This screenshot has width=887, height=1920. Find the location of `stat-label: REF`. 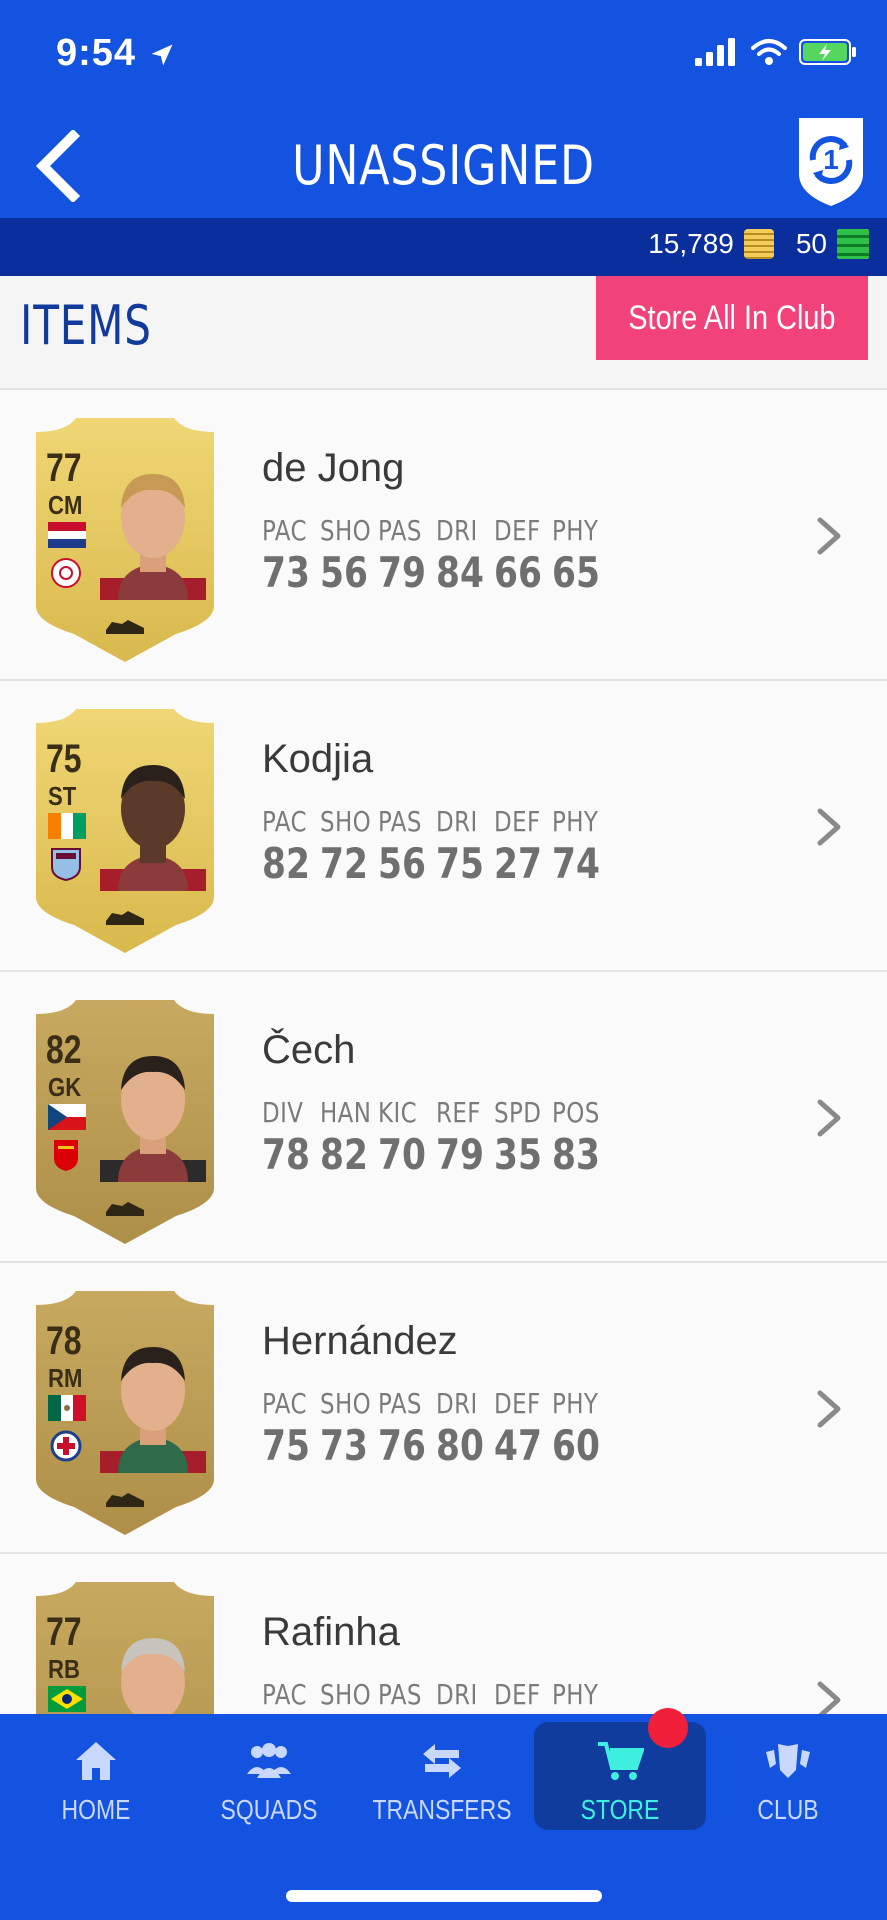

stat-label: REF is located at coordinates (458, 1112).